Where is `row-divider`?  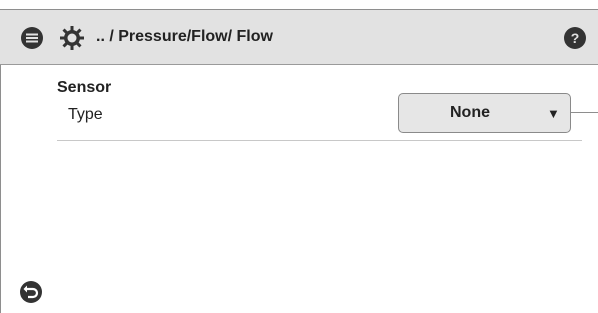
row-divider is located at coordinates (319, 140).